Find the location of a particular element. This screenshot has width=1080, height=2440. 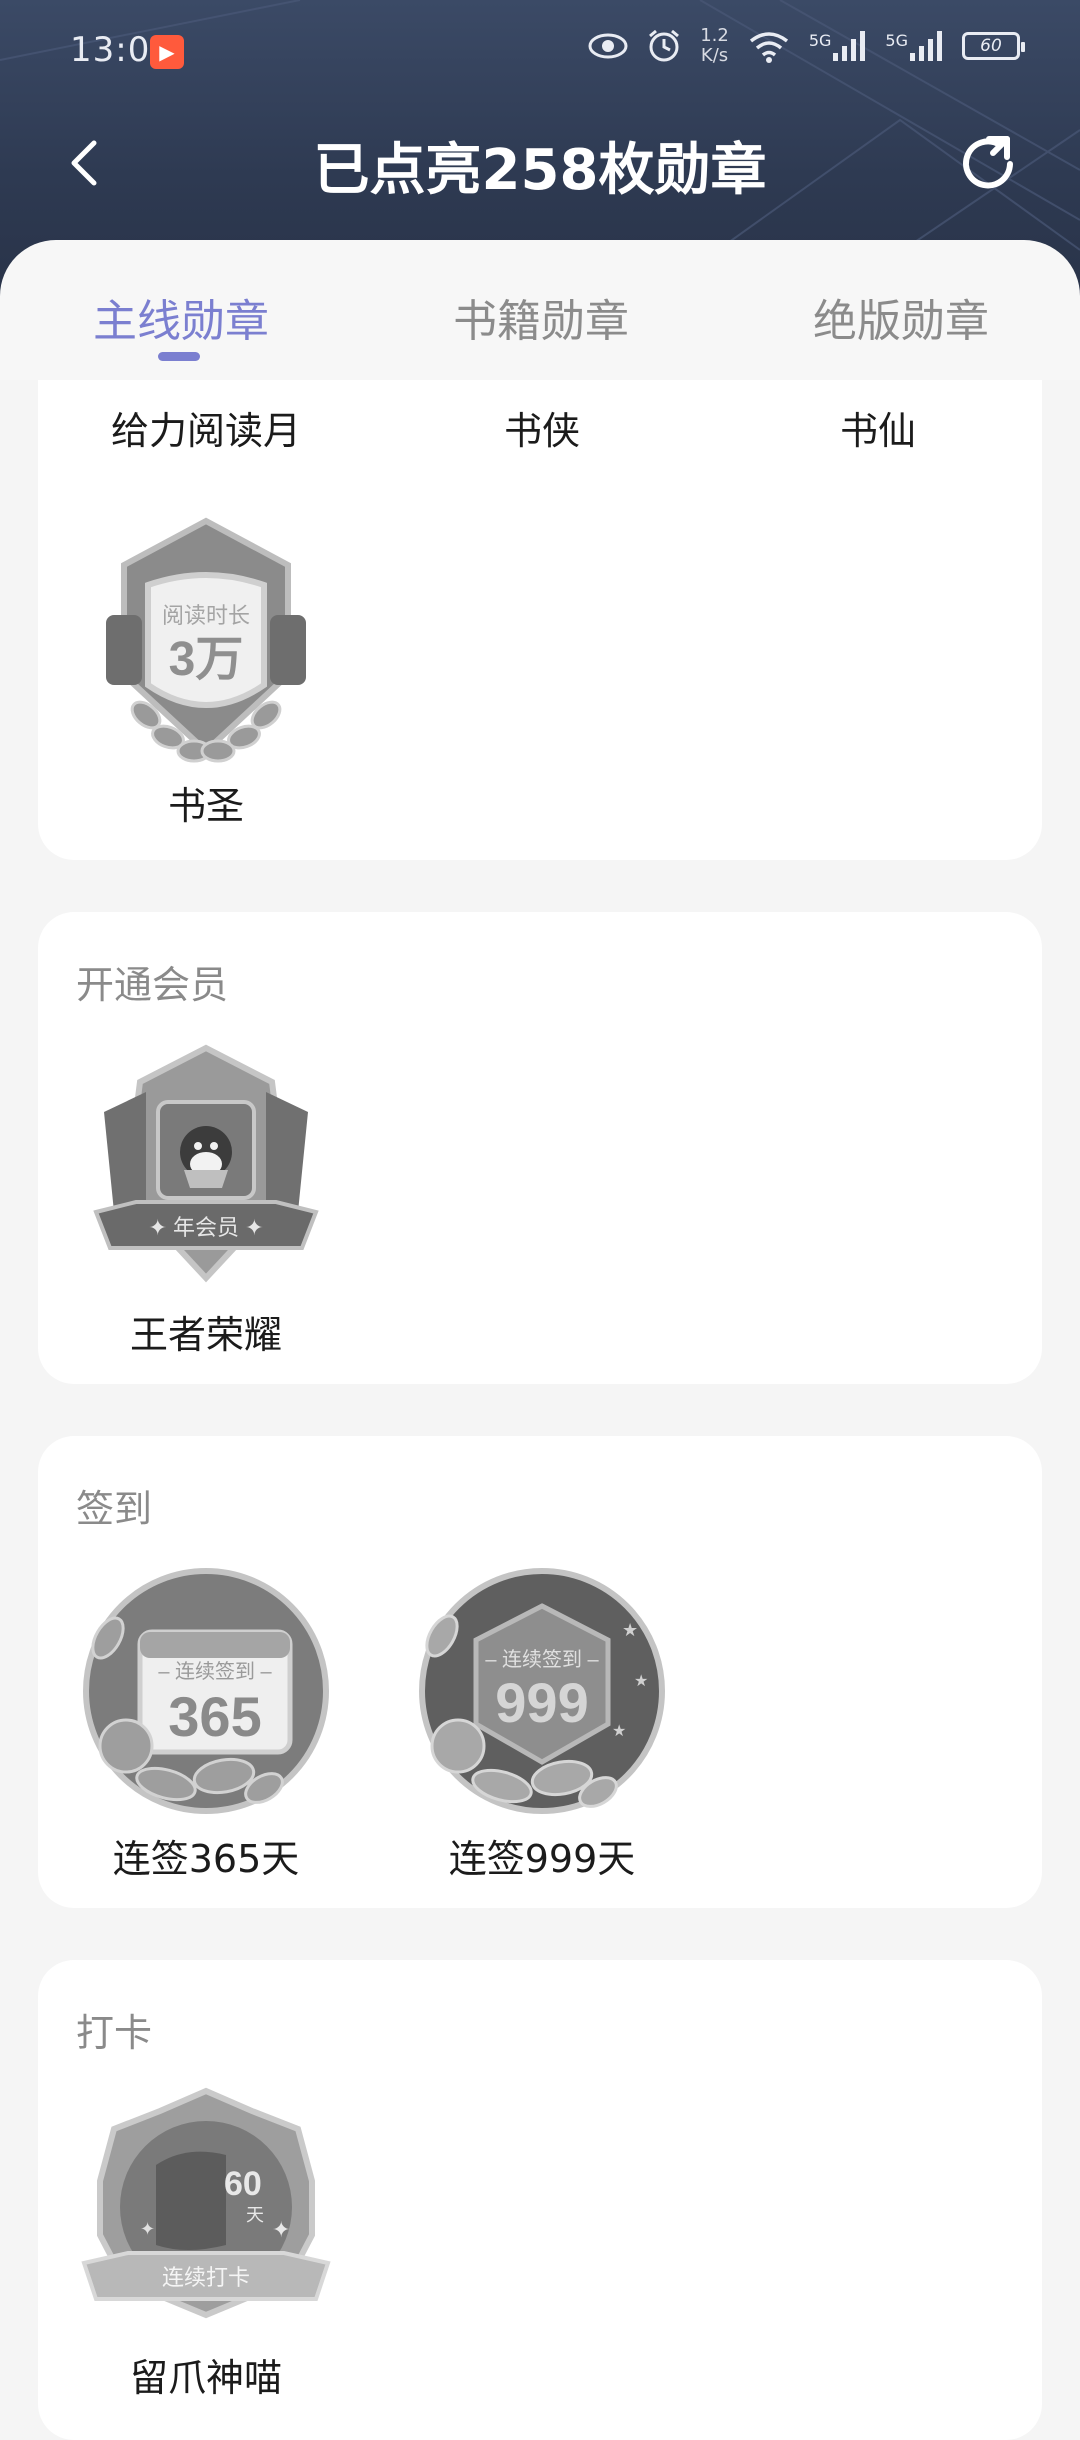

section-title: 开通会员 is located at coordinates (152, 985).